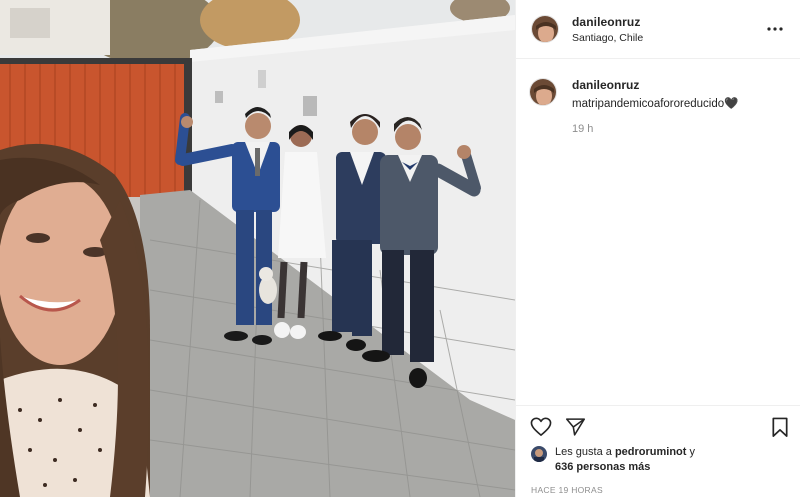 The height and width of the screenshot is (497, 800). I want to click on more-options-icon, so click(775, 29).